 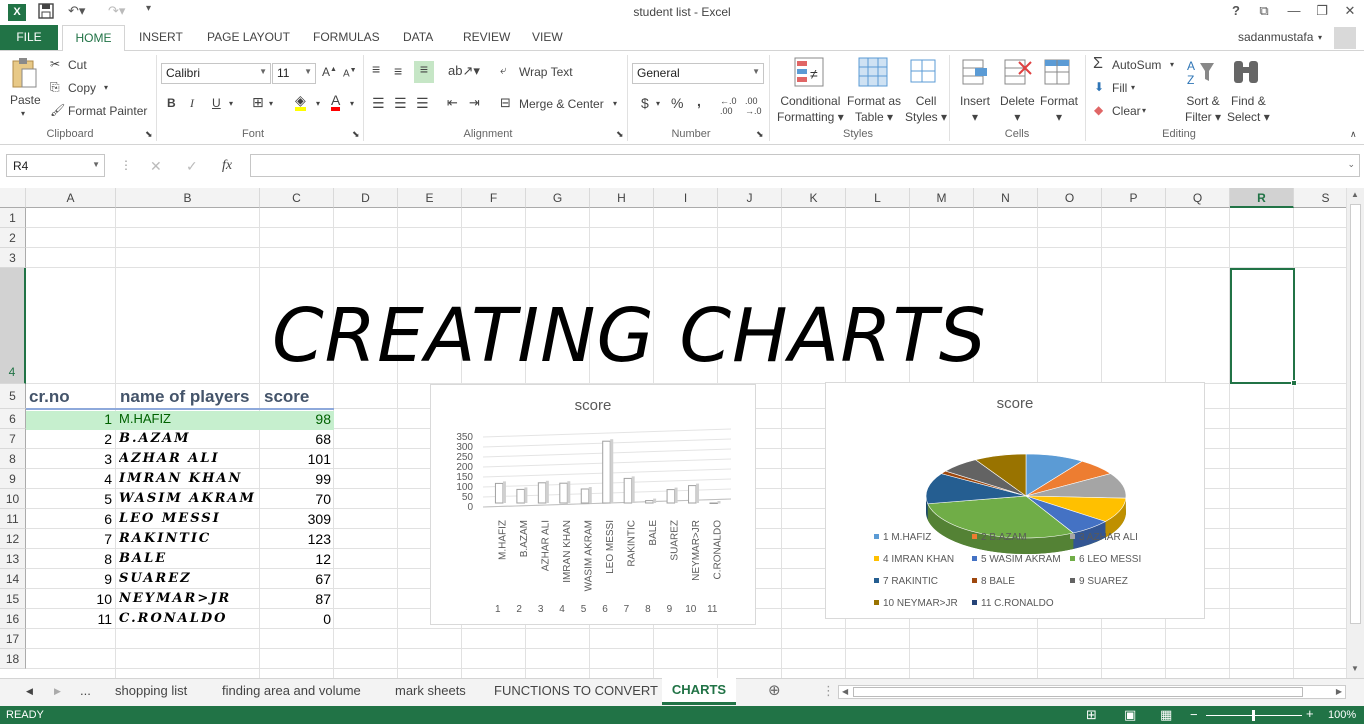 I want to click on fill-color-icon: ◈, so click(x=300, y=102).